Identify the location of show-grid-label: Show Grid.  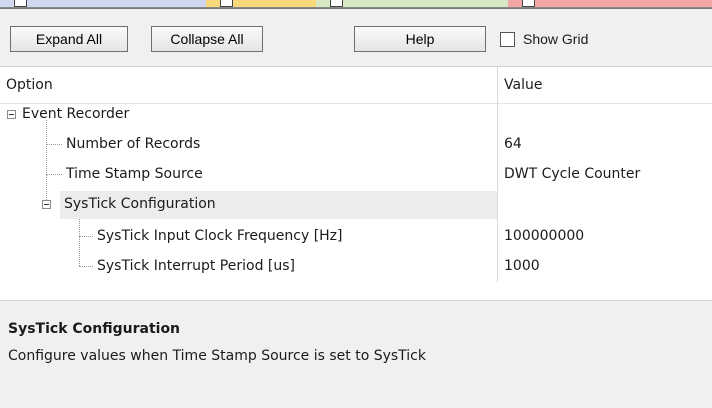
(556, 39).